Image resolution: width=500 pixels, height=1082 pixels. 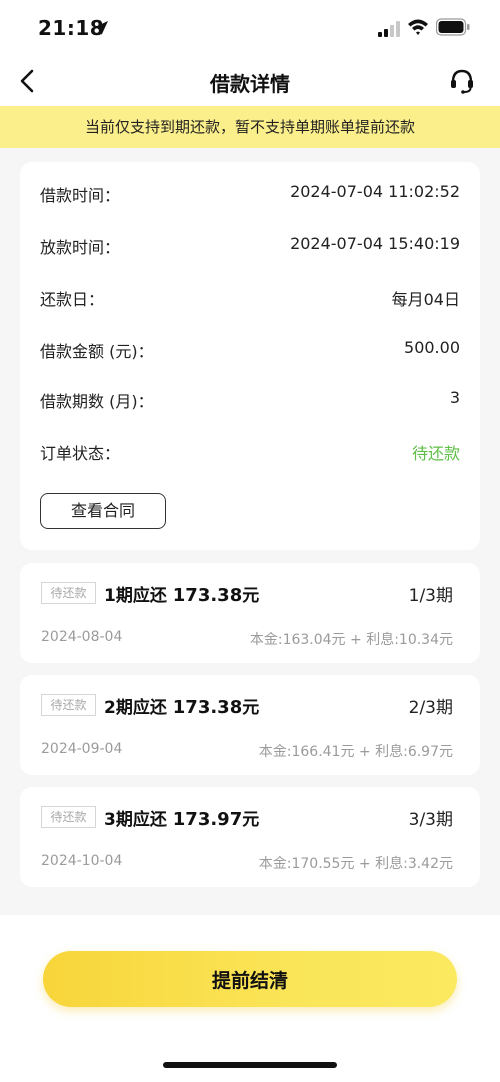 What do you see at coordinates (101, 28) in the screenshot?
I see `location-arrow-icon` at bounding box center [101, 28].